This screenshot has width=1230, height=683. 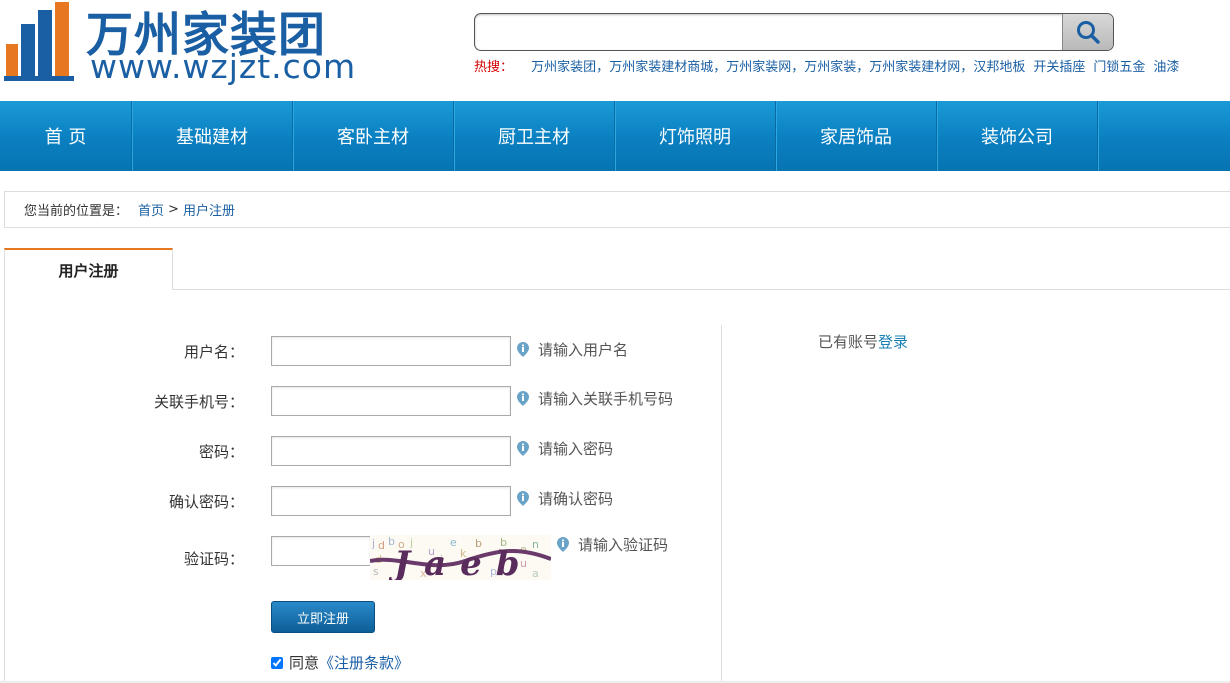 What do you see at coordinates (617, 209) in the screenshot?
I see `breadcrumb: 您当前的位置是： 首页 > 用户注册` at bounding box center [617, 209].